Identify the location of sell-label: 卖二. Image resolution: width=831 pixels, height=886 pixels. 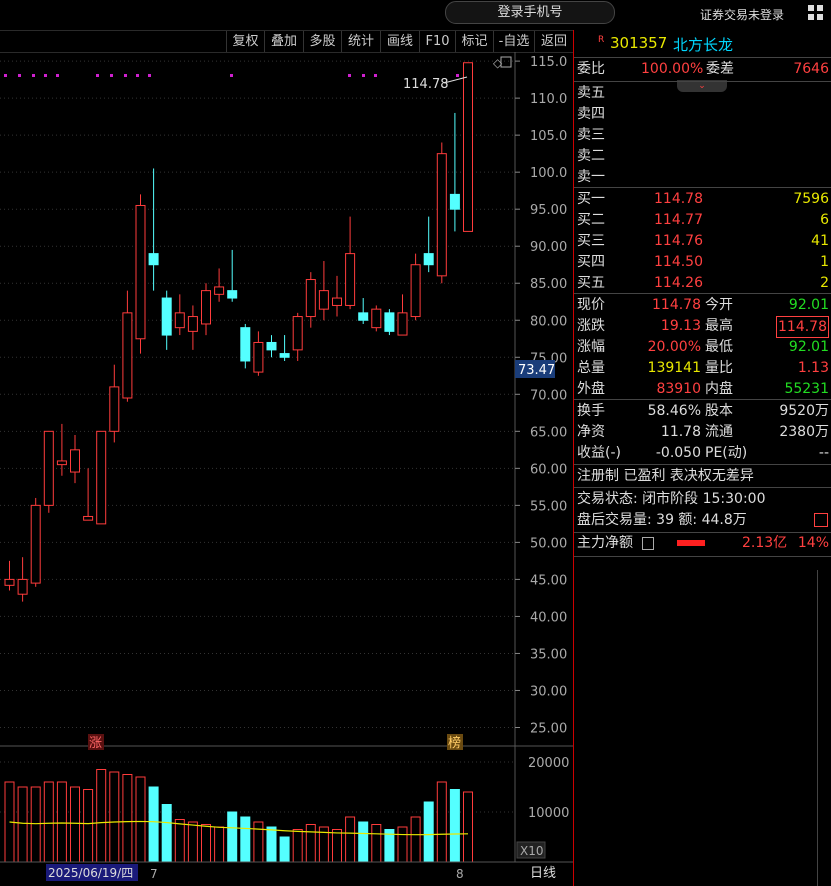
(591, 156).